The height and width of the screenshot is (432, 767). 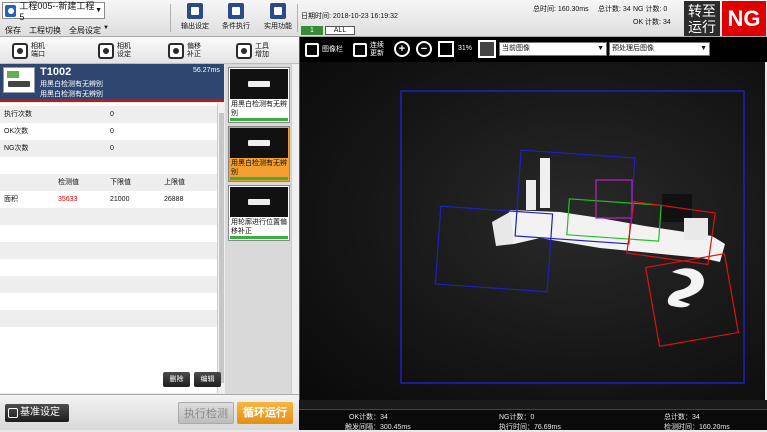 I want to click on camera-settings-label: 相机 设定, so click(x=124, y=50).